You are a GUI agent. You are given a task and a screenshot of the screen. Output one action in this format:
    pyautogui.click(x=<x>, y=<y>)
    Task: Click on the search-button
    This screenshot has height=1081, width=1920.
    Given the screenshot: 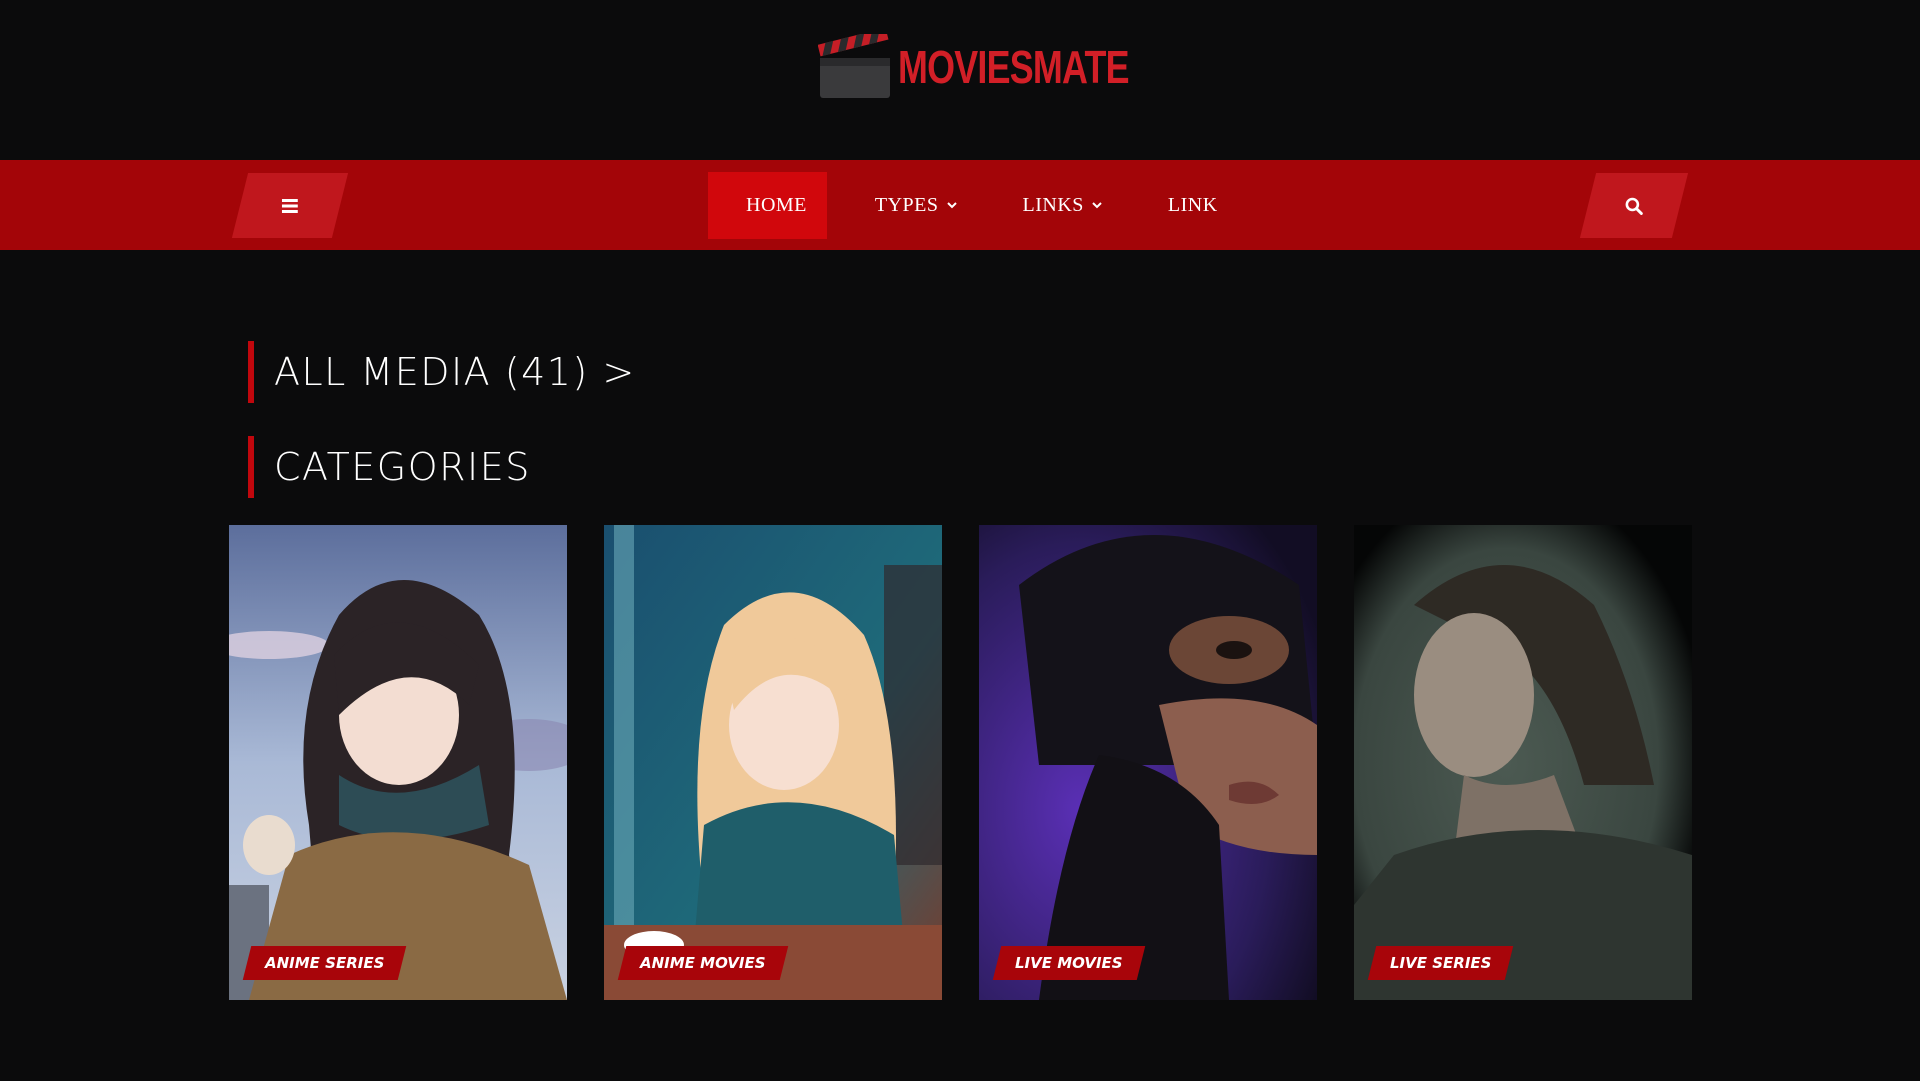 What is the action you would take?
    pyautogui.click(x=1634, y=205)
    